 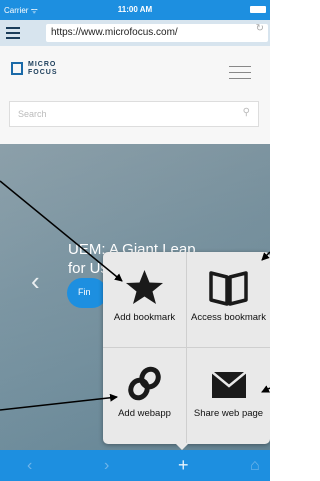 What do you see at coordinates (258, 9) in the screenshot?
I see `battery-icon` at bounding box center [258, 9].